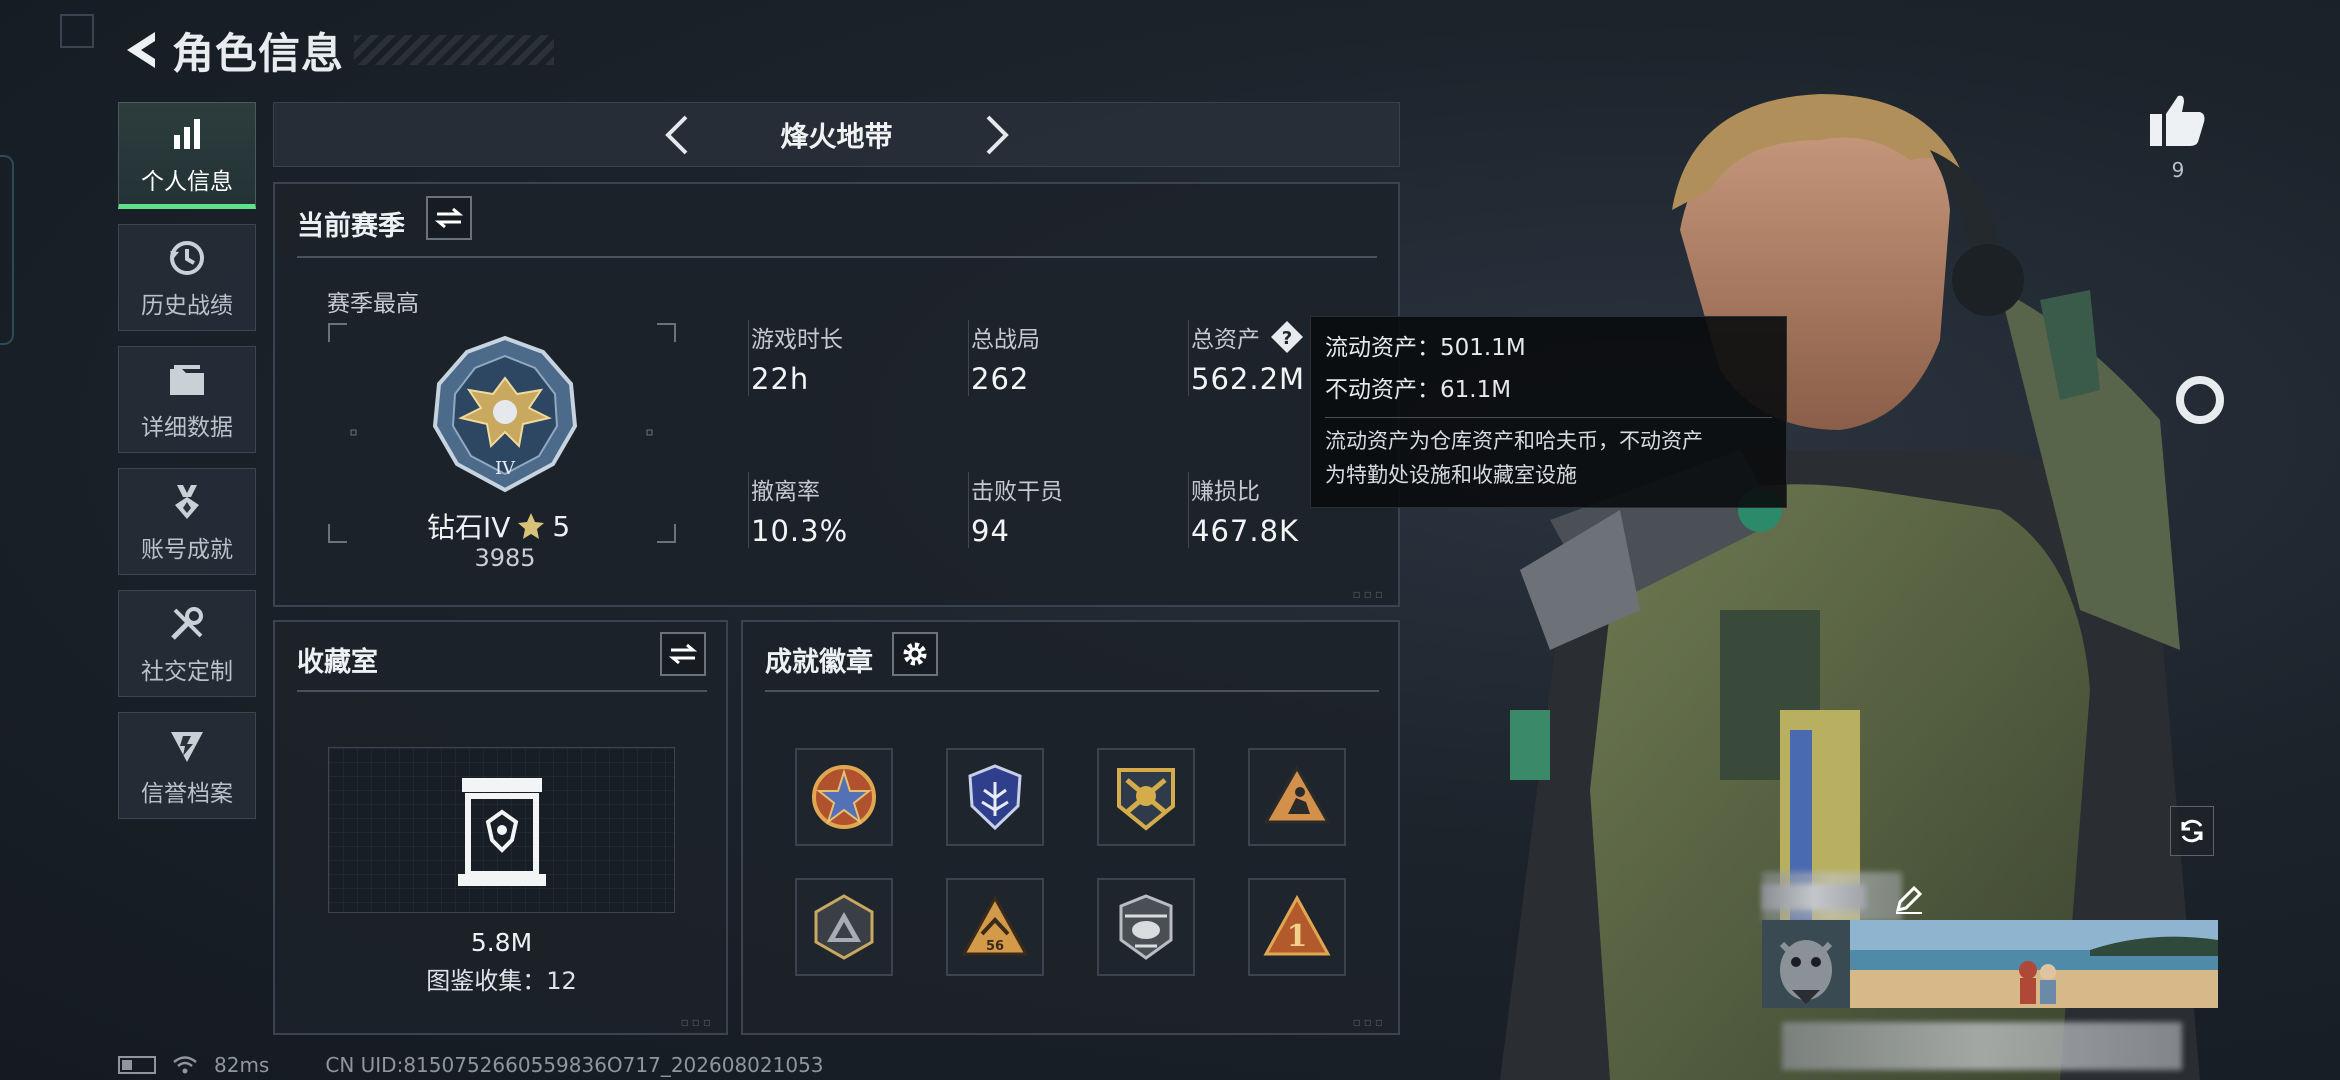 This screenshot has width=2340, height=1080. I want to click on ring-accessory-icon, so click(2200, 400).